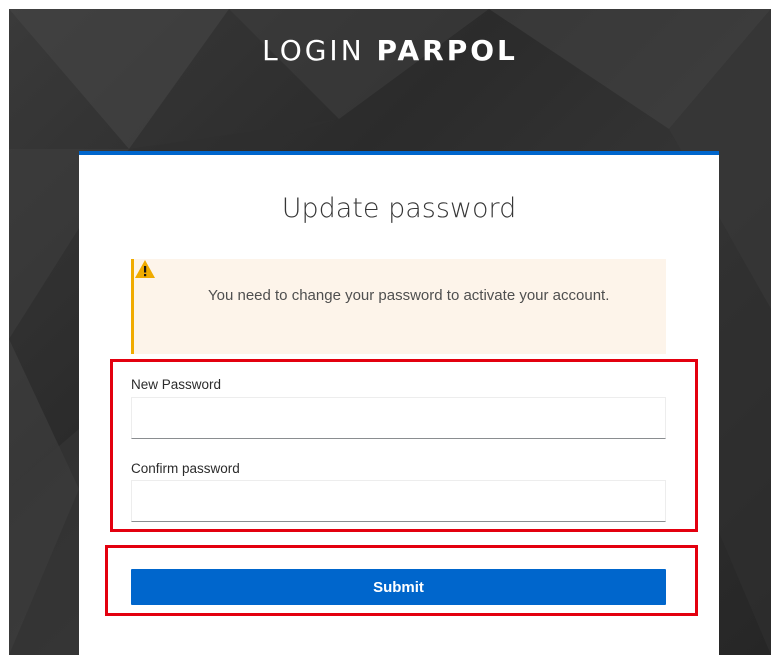 The image size is (771, 655). I want to click on brand-header: LOGIN PARPOL, so click(390, 50).